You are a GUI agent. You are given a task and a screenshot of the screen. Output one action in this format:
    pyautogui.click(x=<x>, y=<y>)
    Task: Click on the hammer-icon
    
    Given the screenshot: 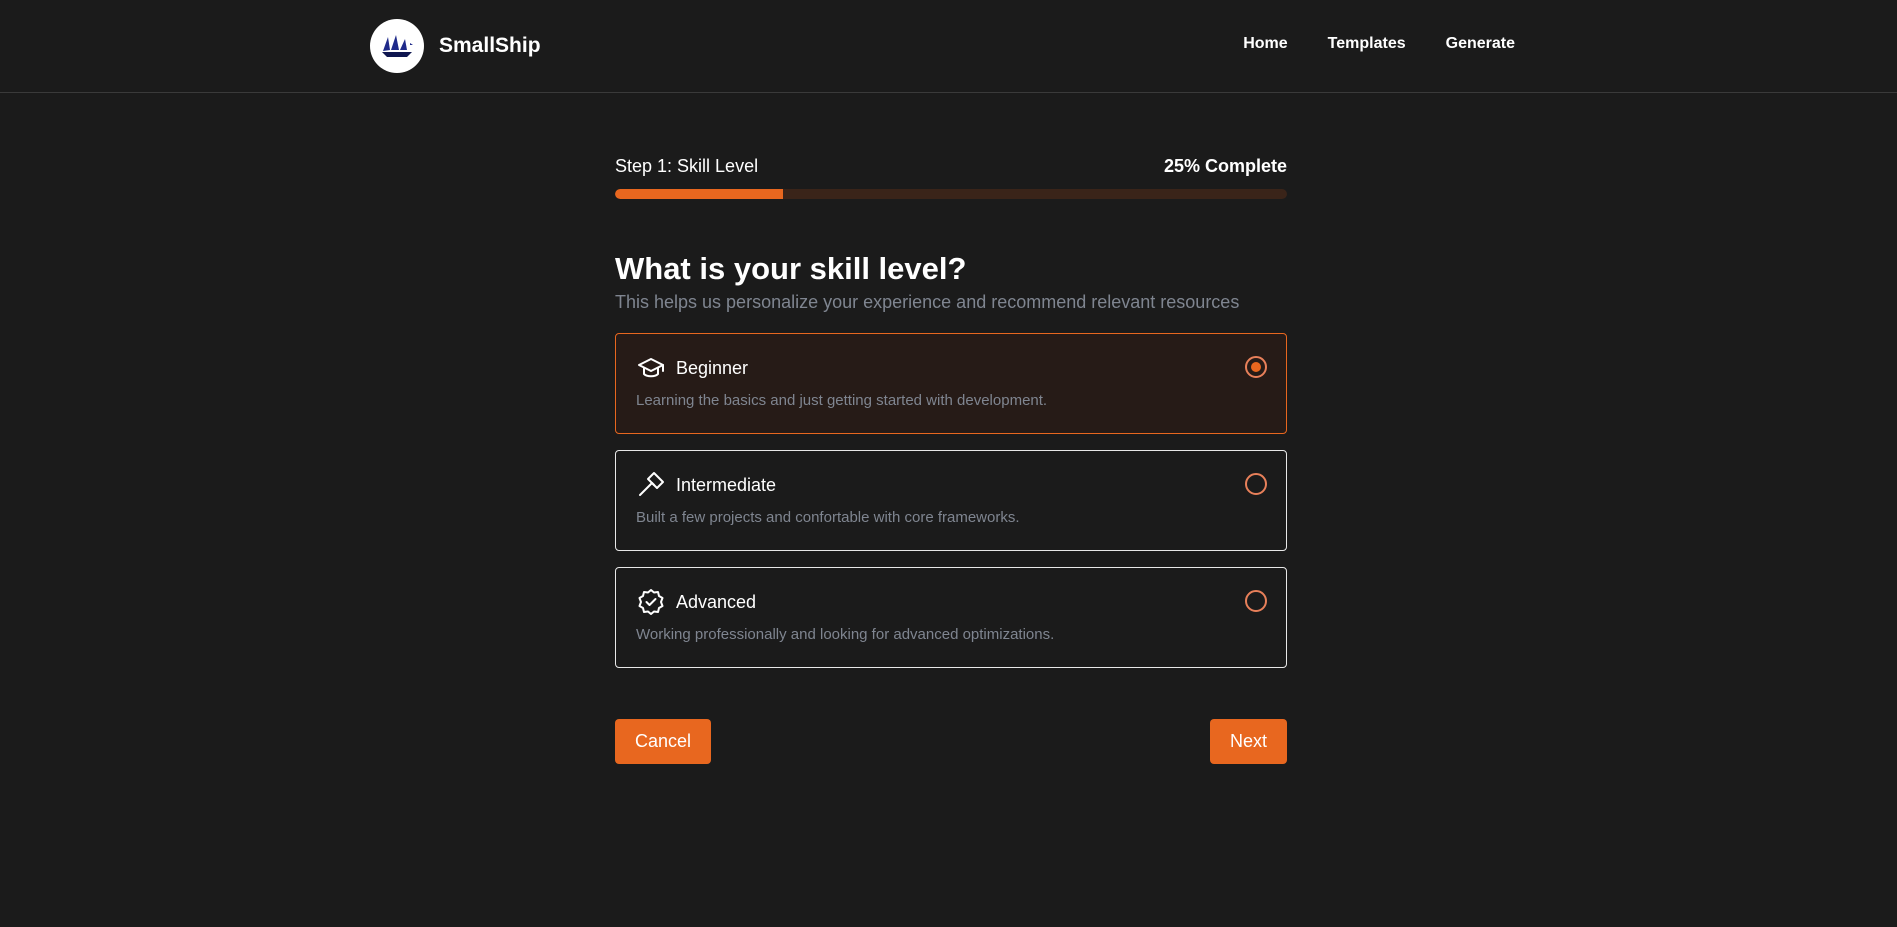 What is the action you would take?
    pyautogui.click(x=651, y=485)
    